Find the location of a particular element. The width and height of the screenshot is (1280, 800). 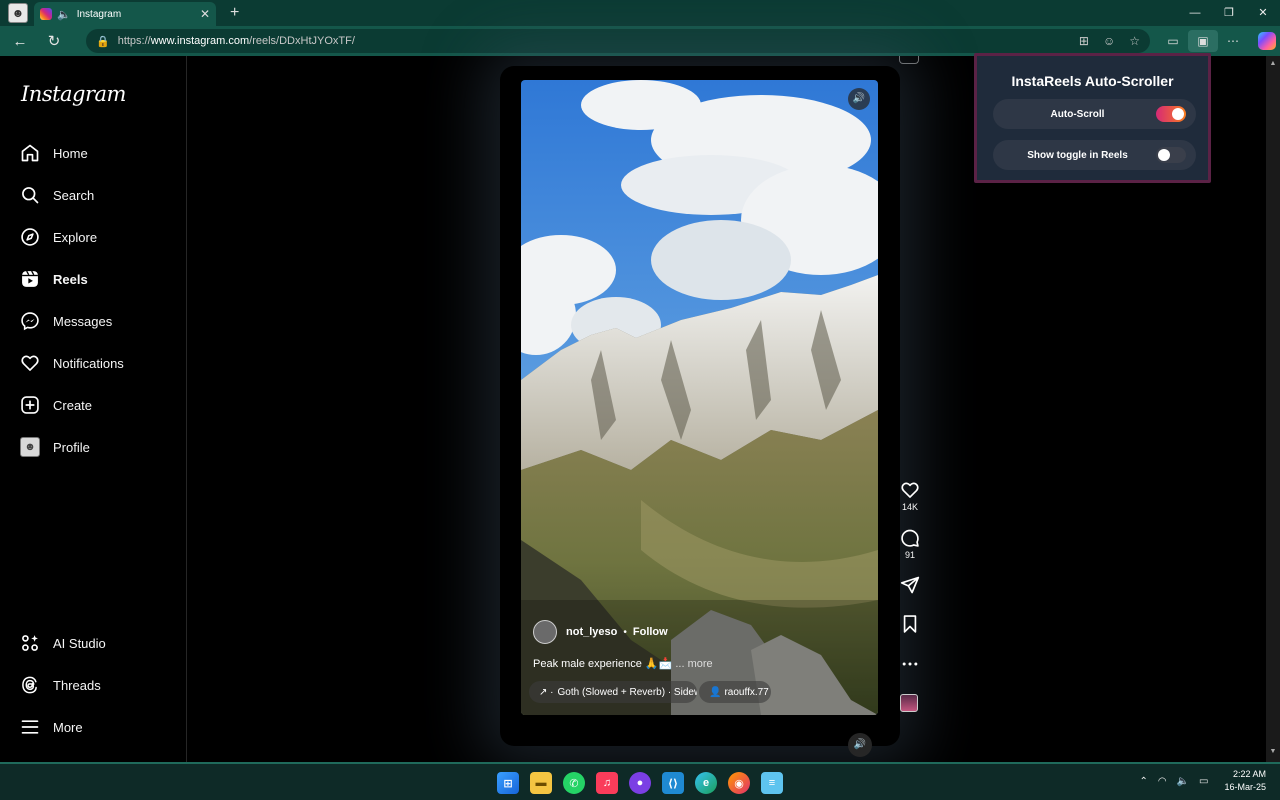

split-screen-icon: ▭ is located at coordinates (1173, 41).